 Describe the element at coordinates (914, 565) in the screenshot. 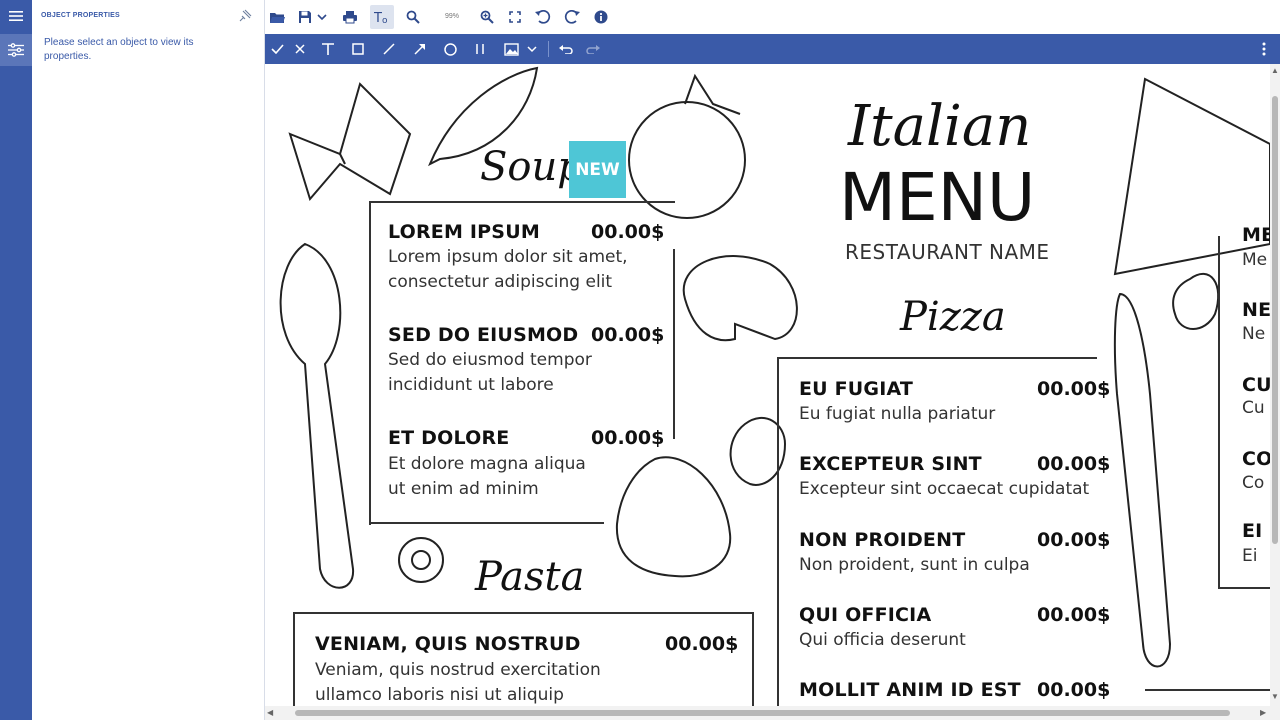

I see `menu-item-desc: Non proident, sunt in culpa` at that location.